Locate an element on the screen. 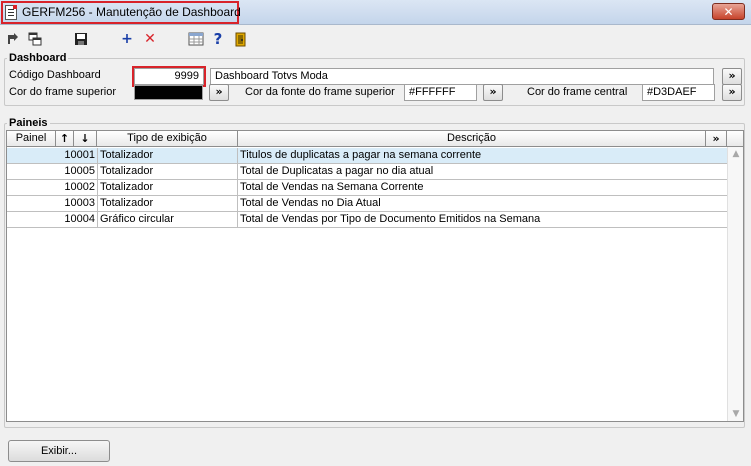 This screenshot has width=751, height=466. codigo-dashboard-label: Código Dashboard is located at coordinates (55, 75).